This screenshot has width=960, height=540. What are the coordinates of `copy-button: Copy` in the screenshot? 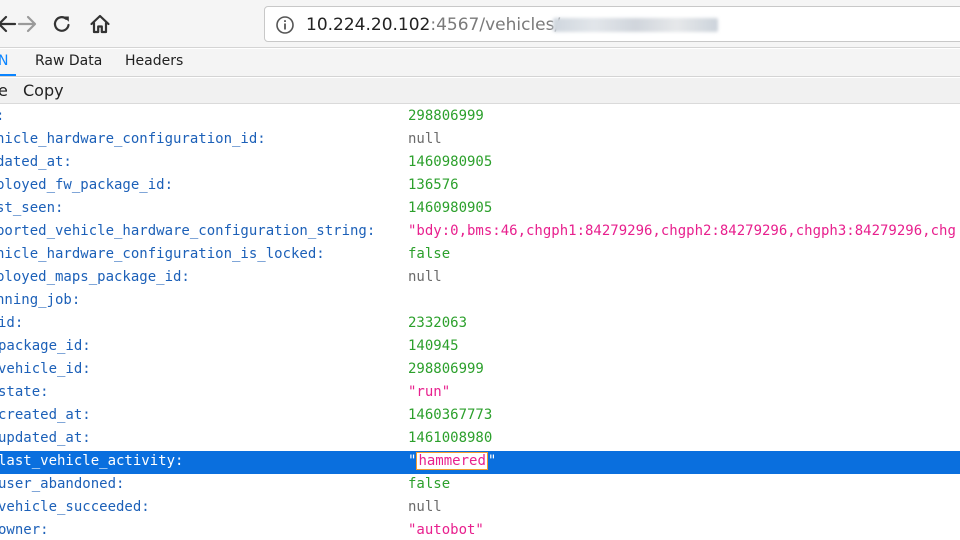 It's located at (43, 91).